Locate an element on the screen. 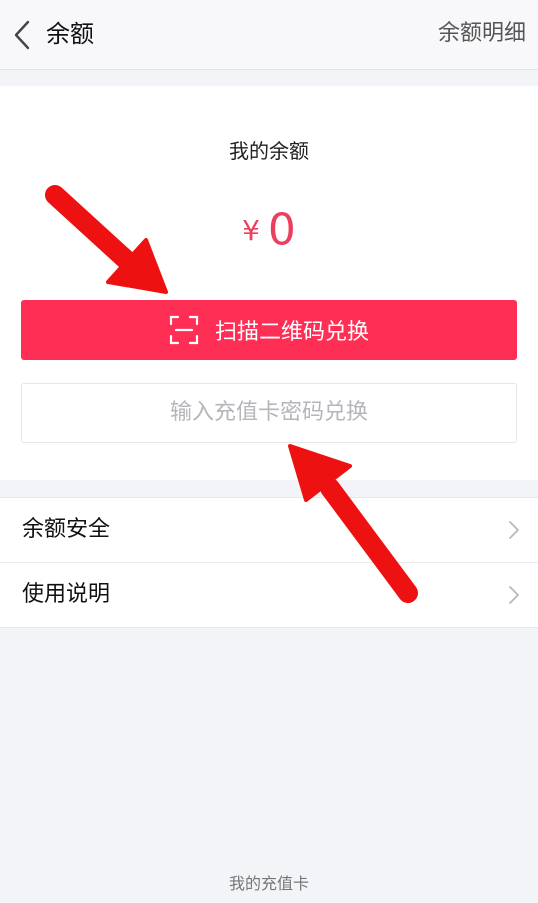 Image resolution: width=538 pixels, height=903 pixels. list-item-label: 余额安全 is located at coordinates (66, 529).